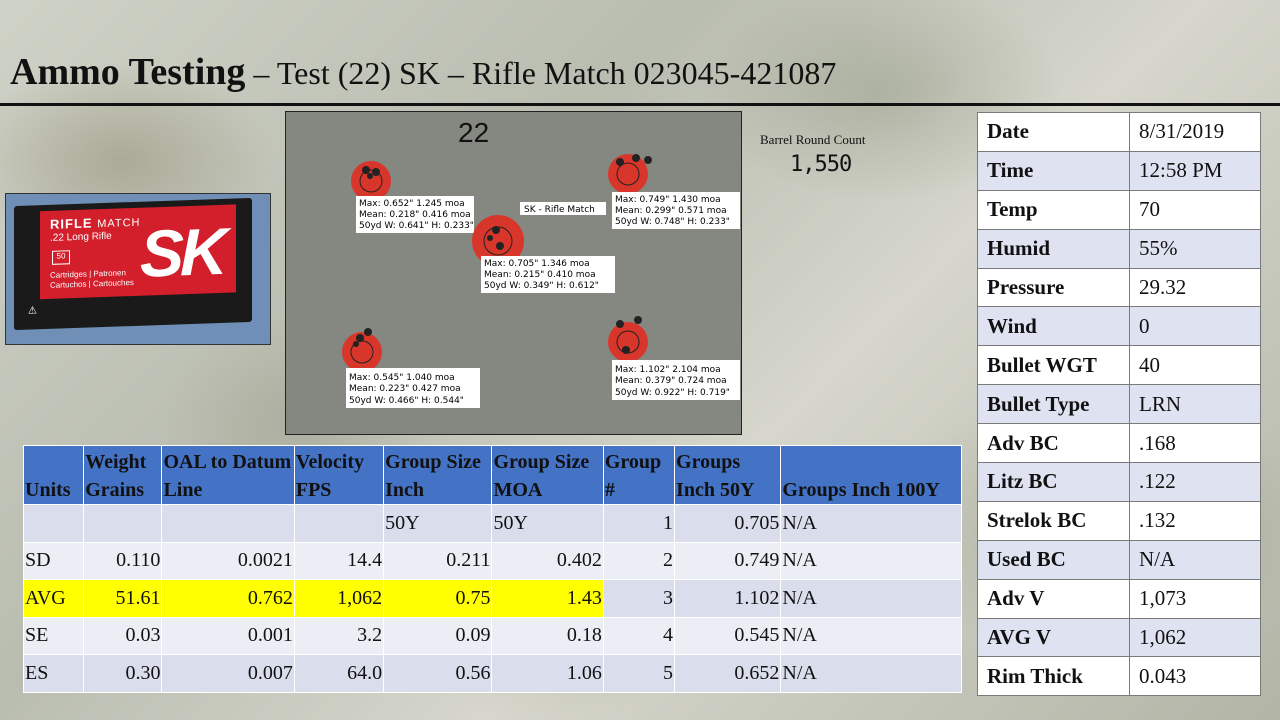  What do you see at coordinates (92, 283) in the screenshot?
I see `ammo-cartridges-line-2: Cartuchos | Cartouches` at bounding box center [92, 283].